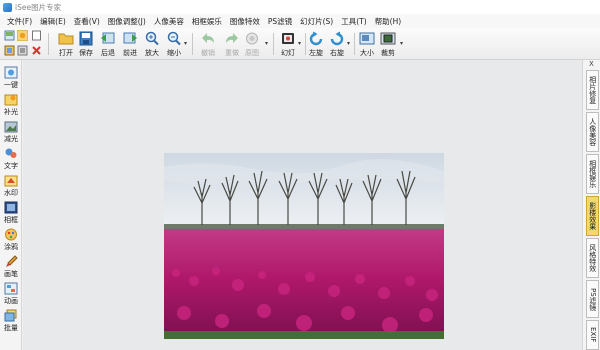 The width and height of the screenshot is (600, 350). Describe the element at coordinates (11, 160) in the screenshot. I see `tool-text: 文字` at that location.